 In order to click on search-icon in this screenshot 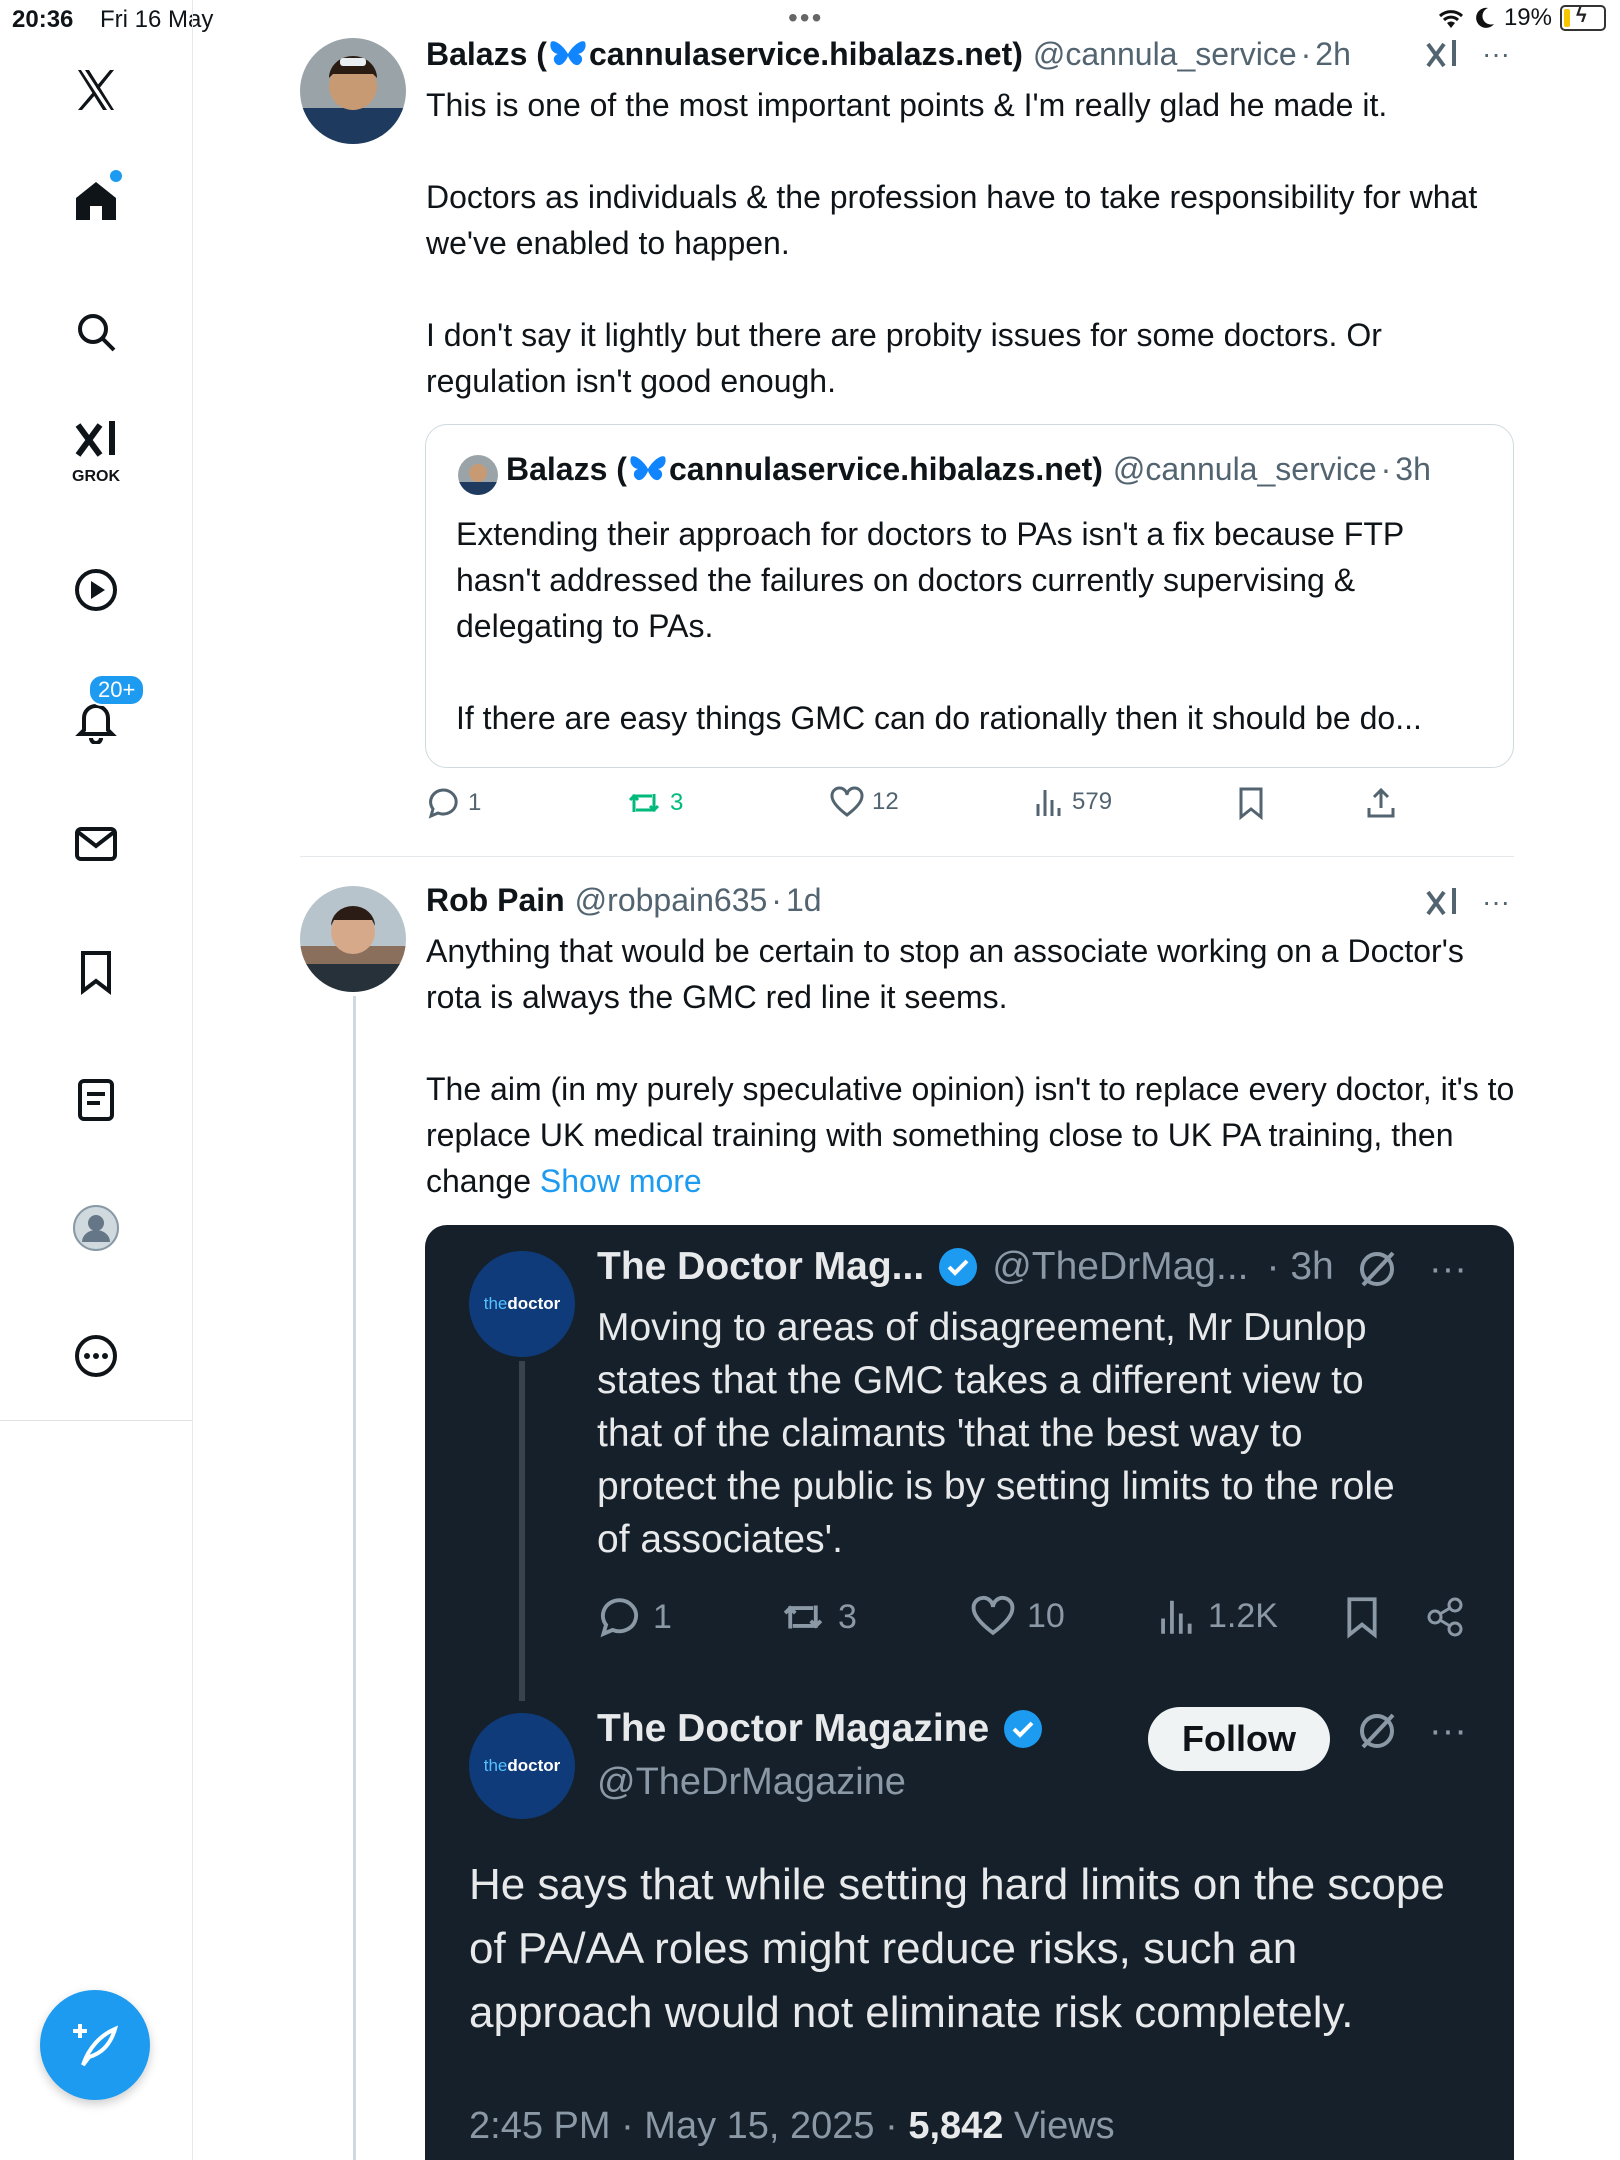, I will do `click(97, 333)`.